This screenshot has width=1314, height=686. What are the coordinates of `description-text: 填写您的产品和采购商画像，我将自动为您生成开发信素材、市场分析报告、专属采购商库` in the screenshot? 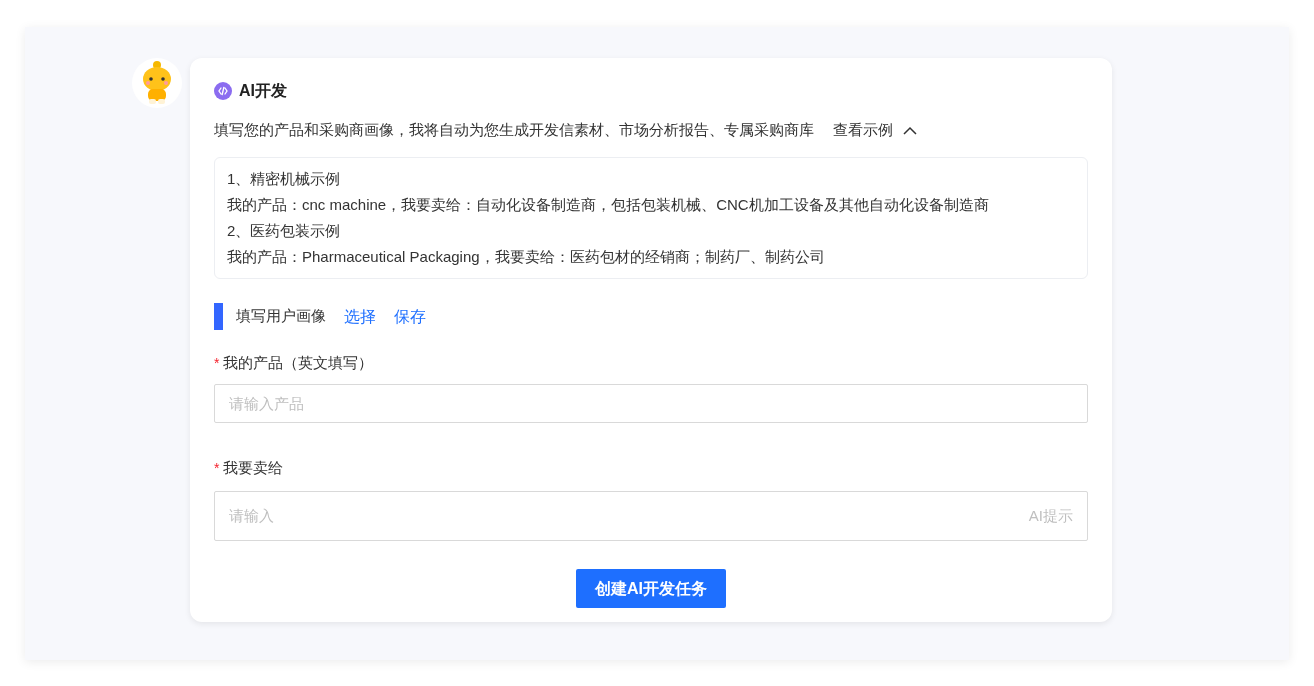 It's located at (514, 129).